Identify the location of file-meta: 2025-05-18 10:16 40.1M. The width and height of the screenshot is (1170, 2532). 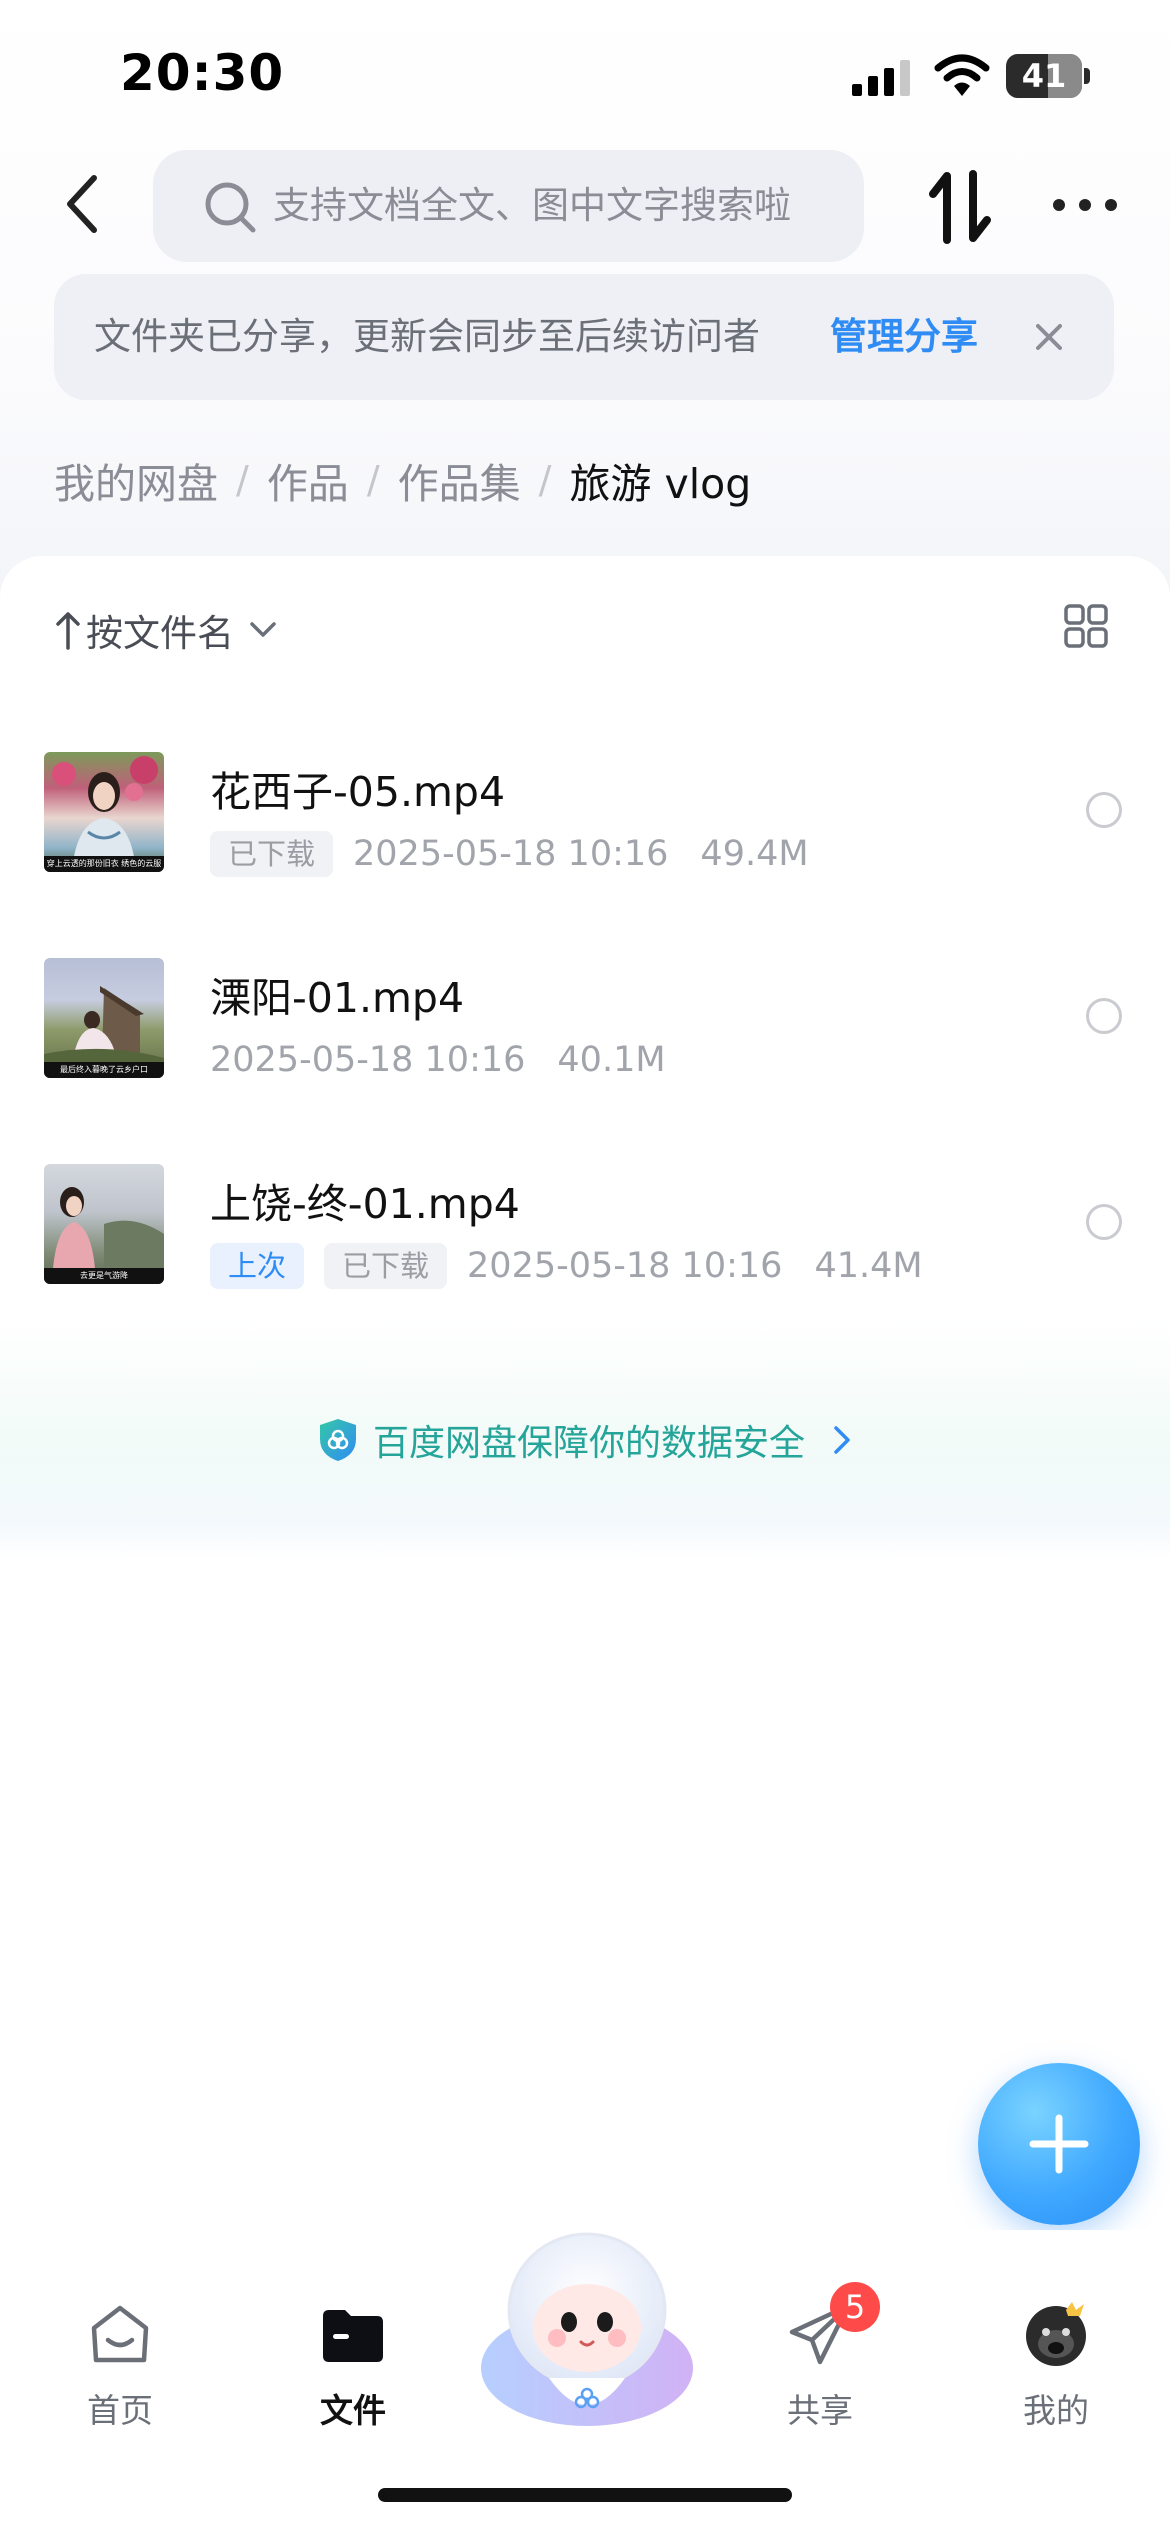
(438, 1060).